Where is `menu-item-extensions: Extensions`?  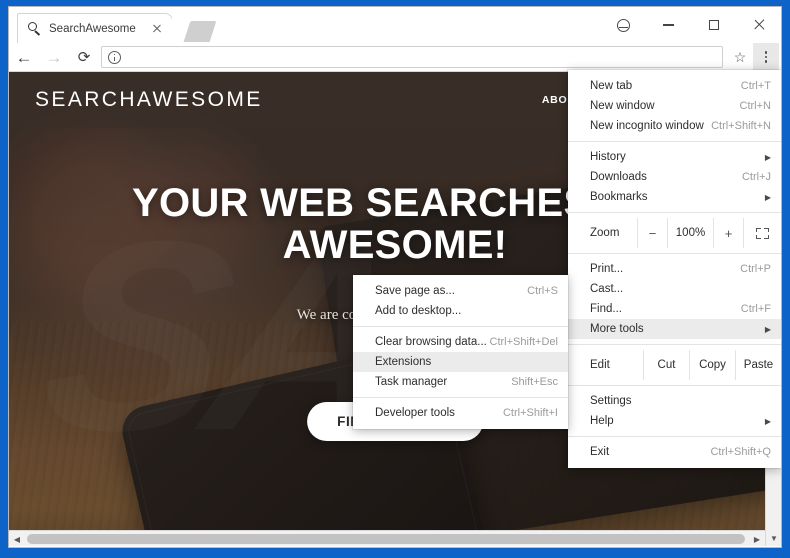 menu-item-extensions: Extensions is located at coordinates (460, 362).